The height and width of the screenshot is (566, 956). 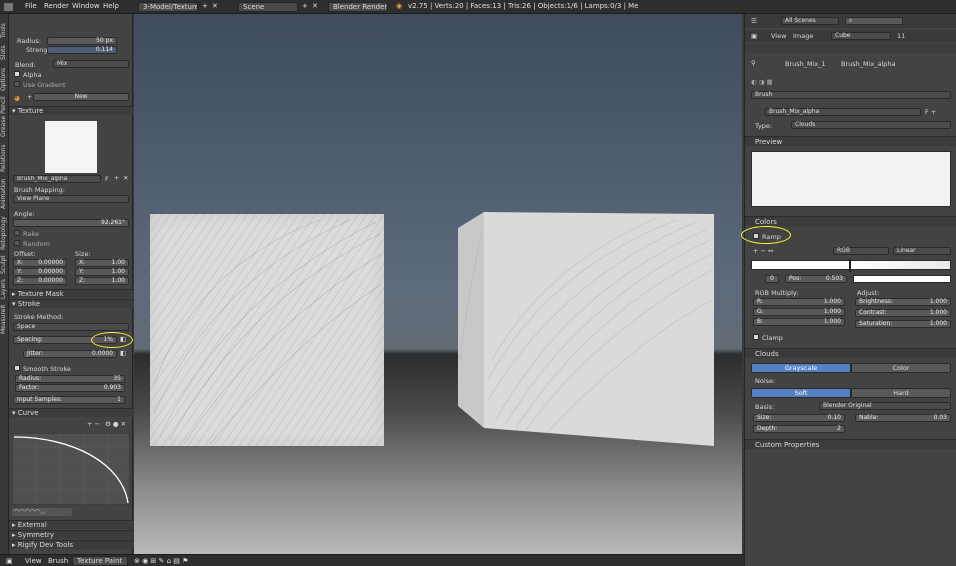 What do you see at coordinates (885, 406) in the screenshot?
I see `basis-dropdown: Blender Original` at bounding box center [885, 406].